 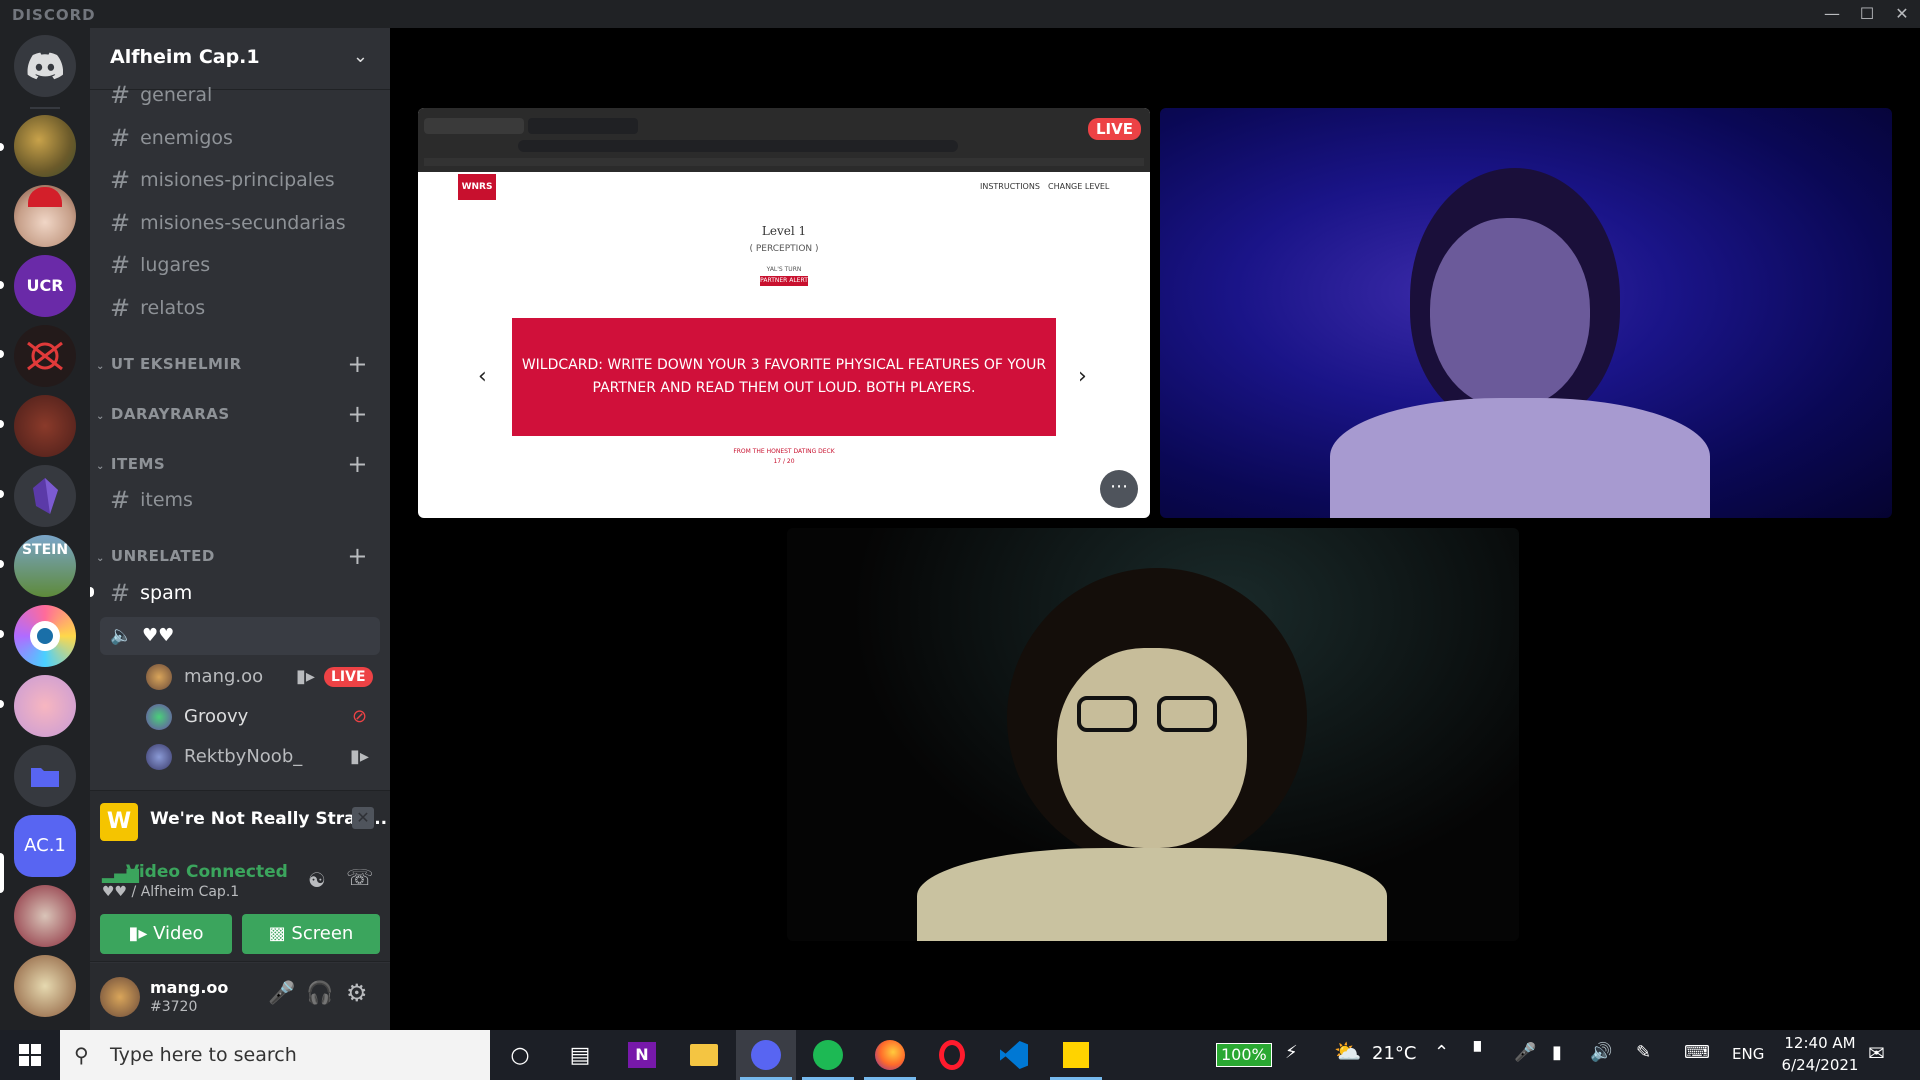 What do you see at coordinates (1867, 14) in the screenshot?
I see `maximize-icon: ☐` at bounding box center [1867, 14].